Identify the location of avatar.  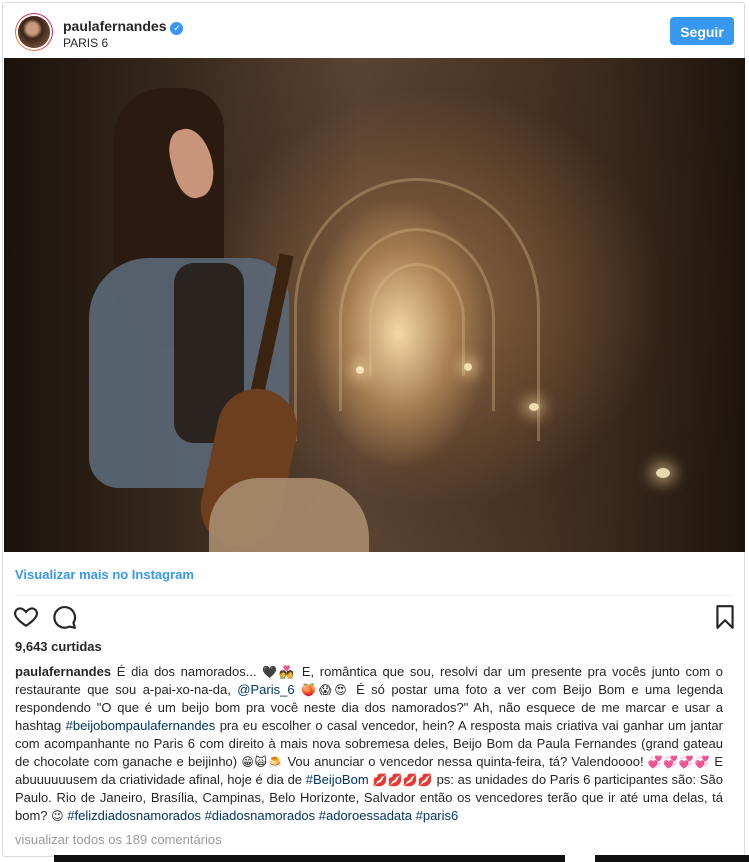
(34, 32).